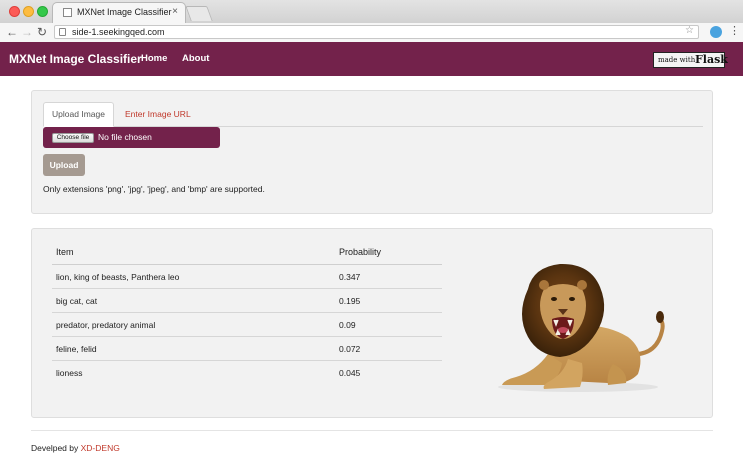  What do you see at coordinates (125, 137) in the screenshot?
I see `file-status-text: No file chosen` at bounding box center [125, 137].